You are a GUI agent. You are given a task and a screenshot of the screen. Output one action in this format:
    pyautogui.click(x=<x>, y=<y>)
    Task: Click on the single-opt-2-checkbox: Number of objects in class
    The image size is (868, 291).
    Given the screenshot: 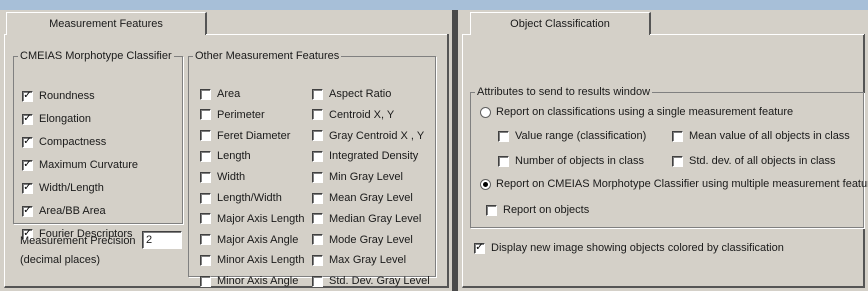 What is the action you would take?
    pyautogui.click(x=571, y=161)
    